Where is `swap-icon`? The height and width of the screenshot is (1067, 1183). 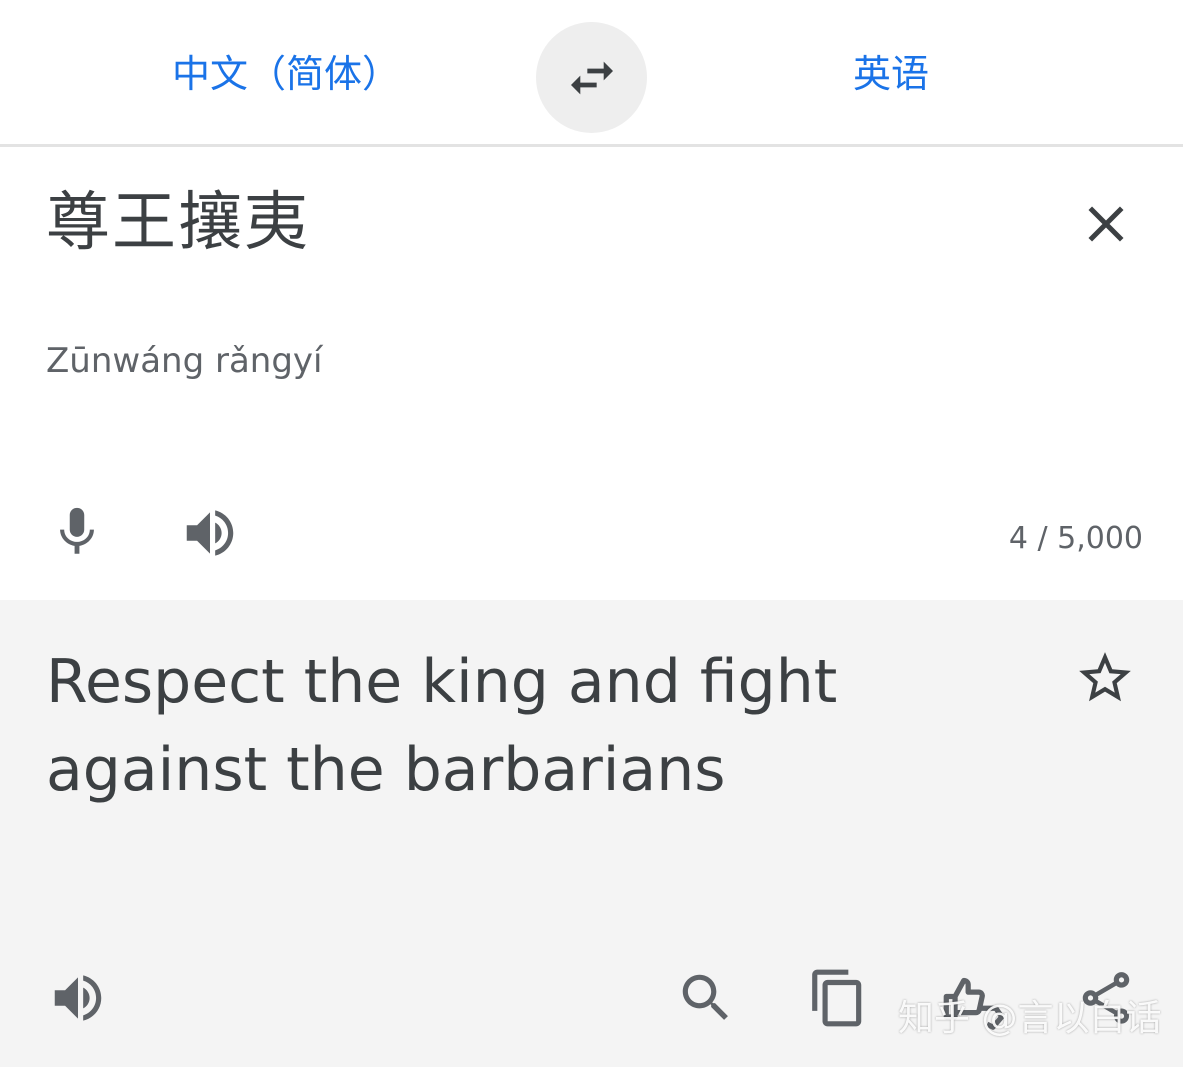 swap-icon is located at coordinates (591, 77).